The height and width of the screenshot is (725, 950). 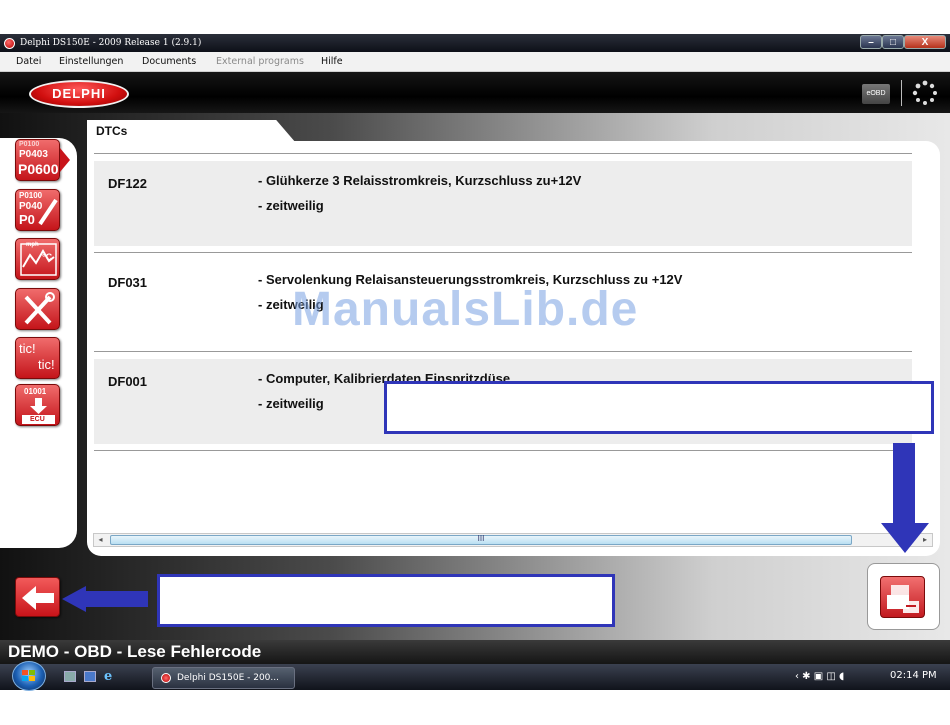 I want to click on dtc-line-2: P0403, so click(x=33, y=154).